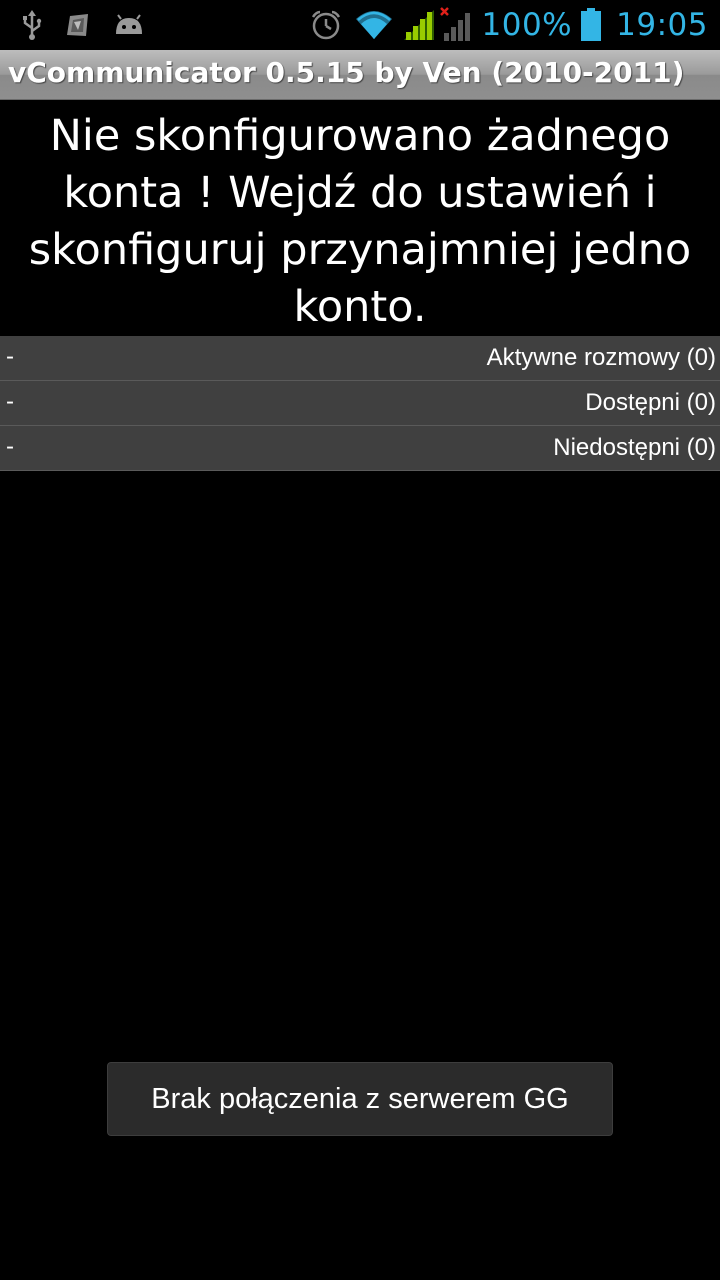 The width and height of the screenshot is (720, 1280). I want to click on signal-no-service-icon, so click(456, 25).